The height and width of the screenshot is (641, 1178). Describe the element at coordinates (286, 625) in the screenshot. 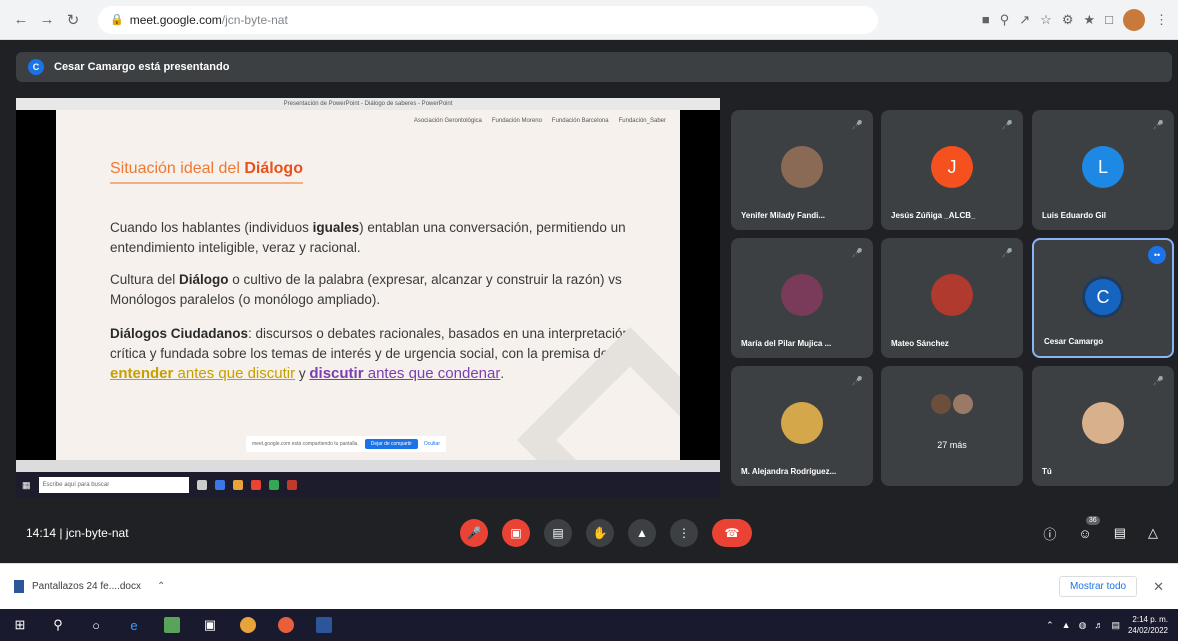

I see `firefox-icon` at that location.